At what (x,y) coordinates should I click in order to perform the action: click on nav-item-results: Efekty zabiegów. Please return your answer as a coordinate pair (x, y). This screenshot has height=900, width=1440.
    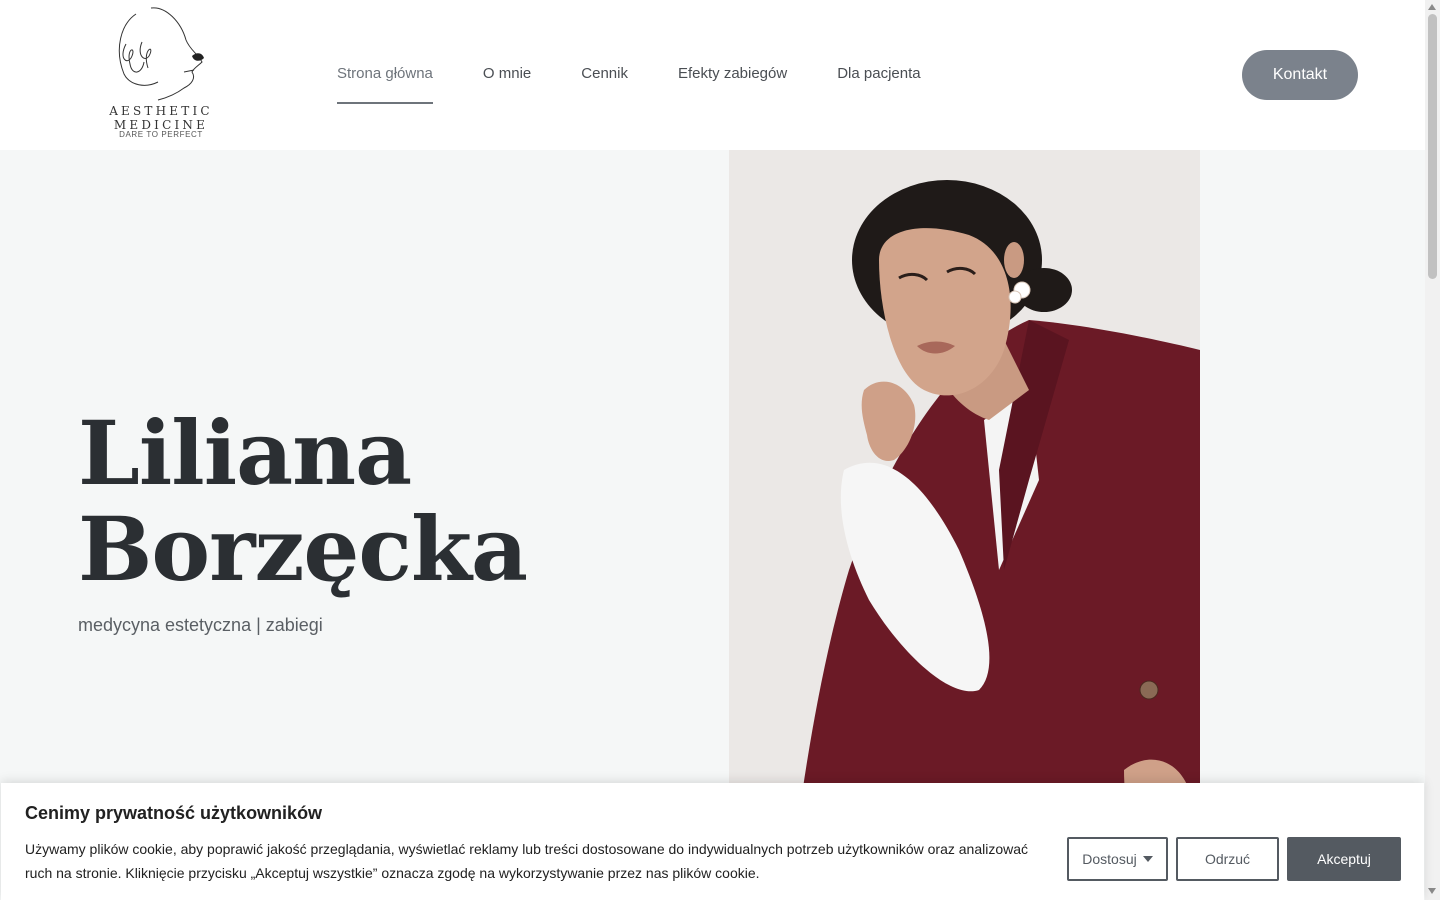
    Looking at the image, I should click on (732, 78).